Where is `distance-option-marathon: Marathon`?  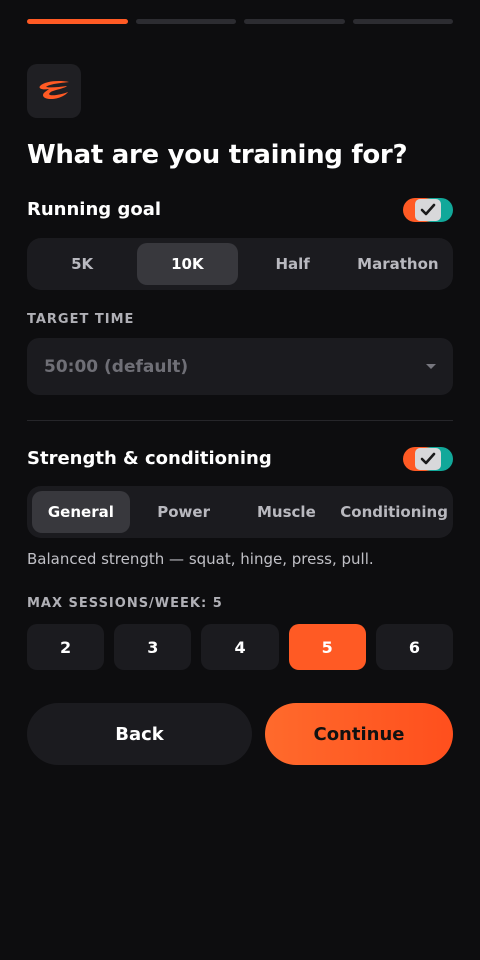 distance-option-marathon: Marathon is located at coordinates (398, 264).